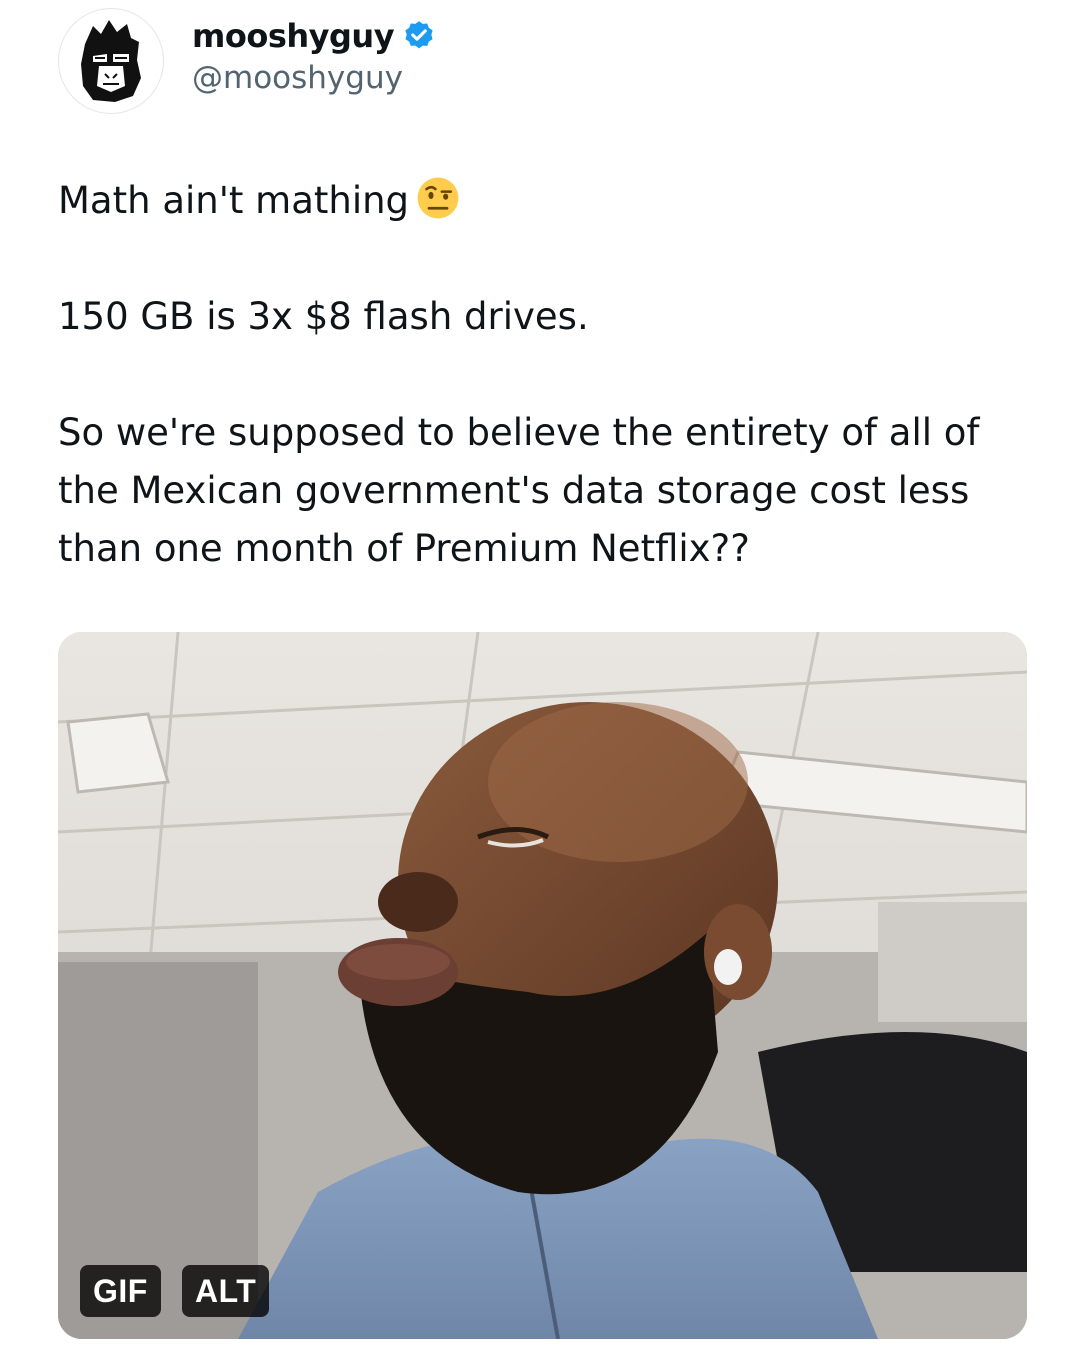 This screenshot has width=1080, height=1346. What do you see at coordinates (226, 1291) in the screenshot?
I see `alt-badge: ALT` at bounding box center [226, 1291].